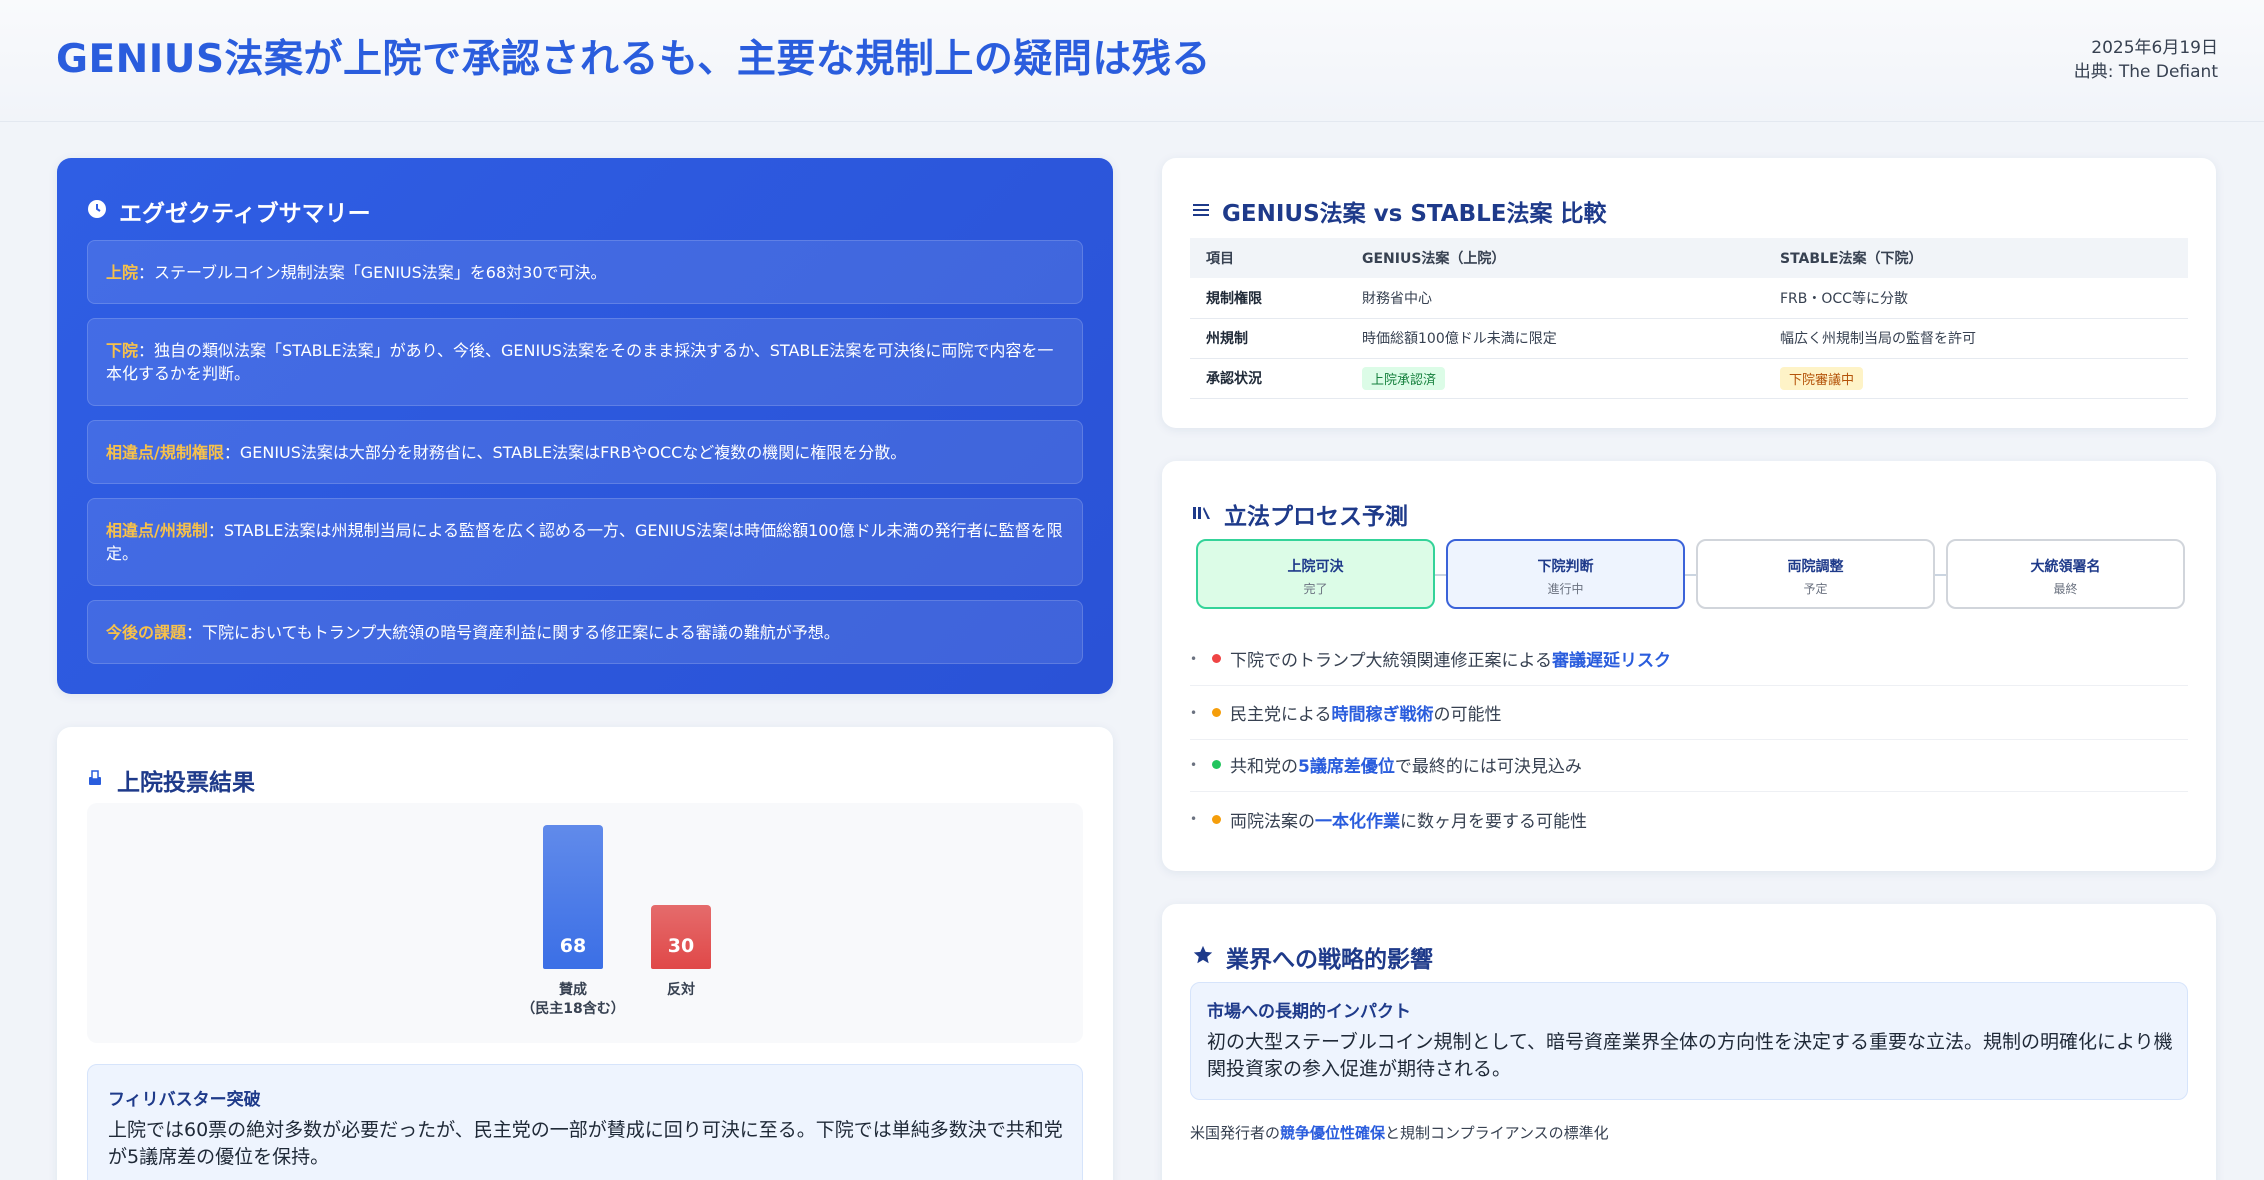 The height and width of the screenshot is (1180, 2264). Describe the element at coordinates (1315, 574) in the screenshot. I see `process-step-senate: 上院可決 完了` at that location.